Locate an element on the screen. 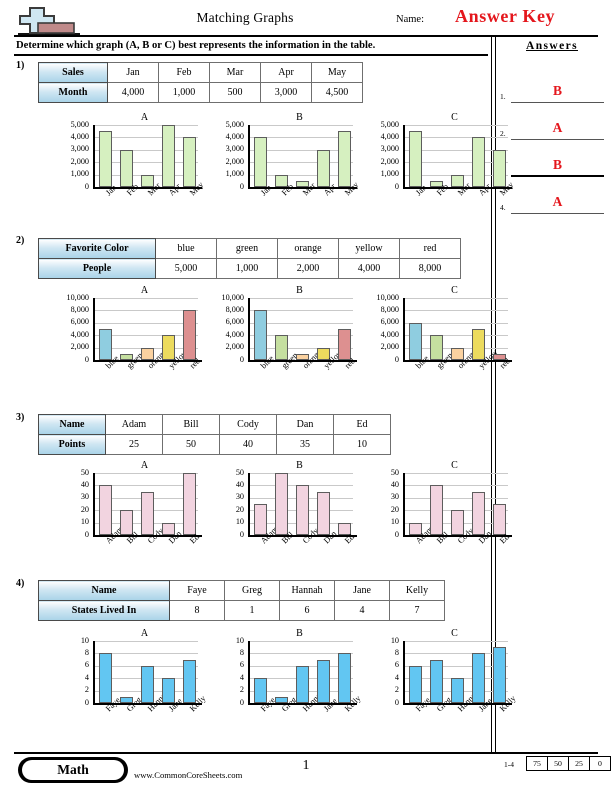 Image resolution: width=612 pixels, height=792 pixels. table-cell: Ed is located at coordinates (362, 424).